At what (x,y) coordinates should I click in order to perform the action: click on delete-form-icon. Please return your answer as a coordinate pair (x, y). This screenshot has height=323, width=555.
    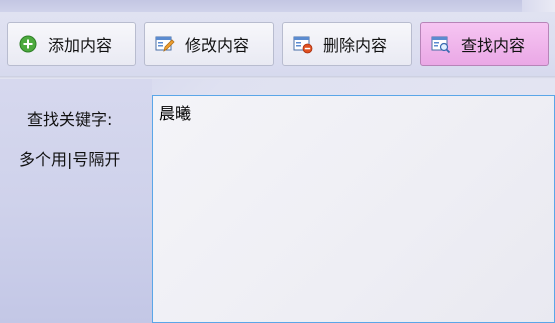
    Looking at the image, I should click on (303, 44).